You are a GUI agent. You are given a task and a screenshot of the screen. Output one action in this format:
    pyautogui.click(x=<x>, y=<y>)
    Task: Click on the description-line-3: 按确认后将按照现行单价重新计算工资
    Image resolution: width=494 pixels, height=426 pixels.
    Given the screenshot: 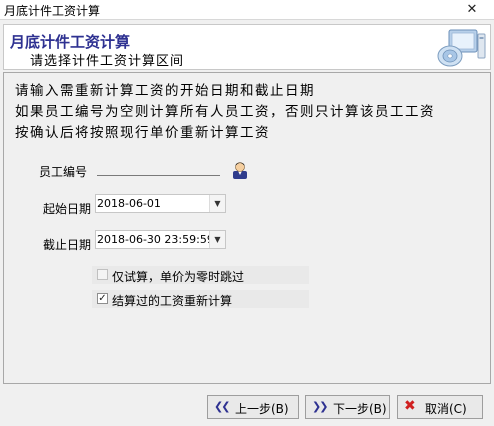 What is the action you would take?
    pyautogui.click(x=142, y=133)
    